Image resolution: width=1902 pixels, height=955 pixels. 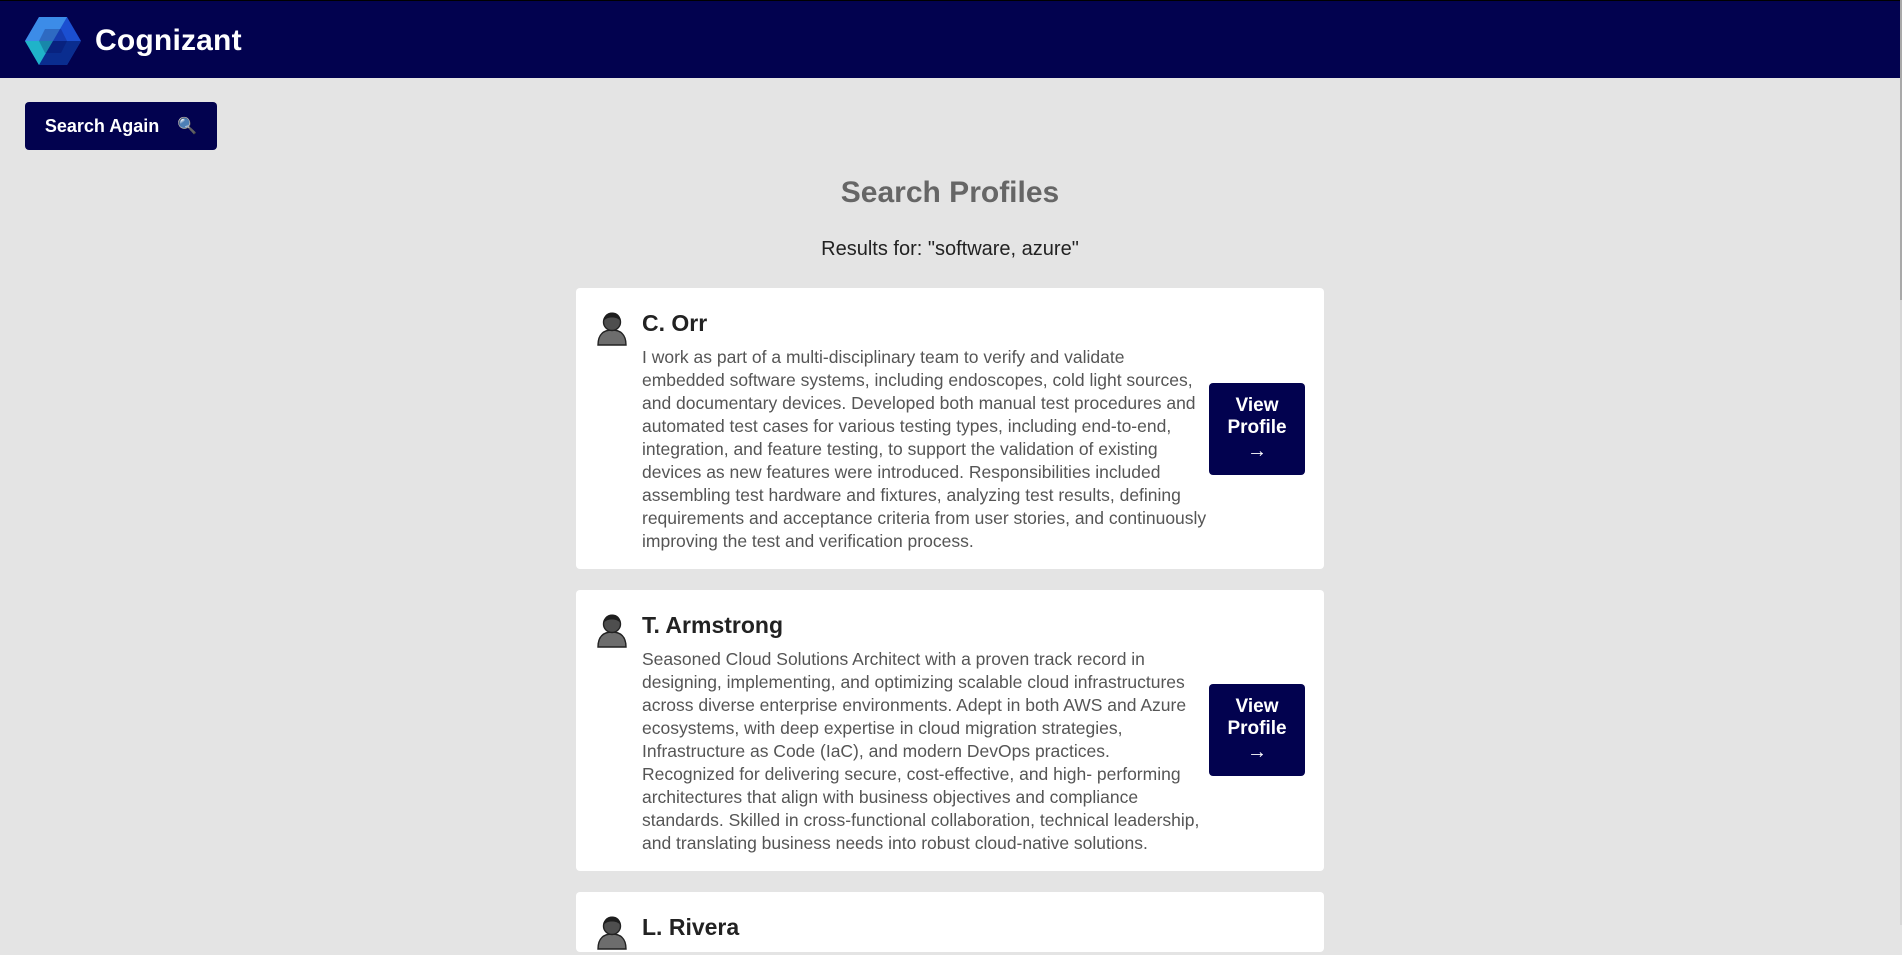 I want to click on brand-name: Cognizant, so click(x=168, y=40).